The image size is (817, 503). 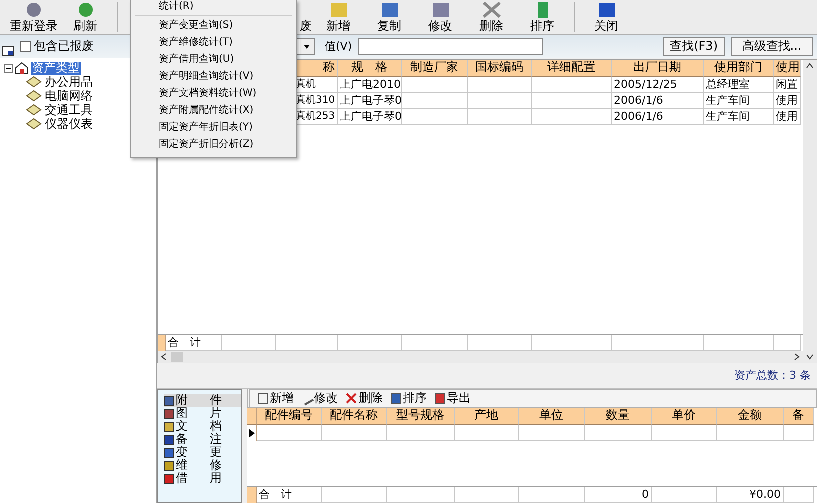 I want to click on checkbox-square-icon, so click(x=25, y=46).